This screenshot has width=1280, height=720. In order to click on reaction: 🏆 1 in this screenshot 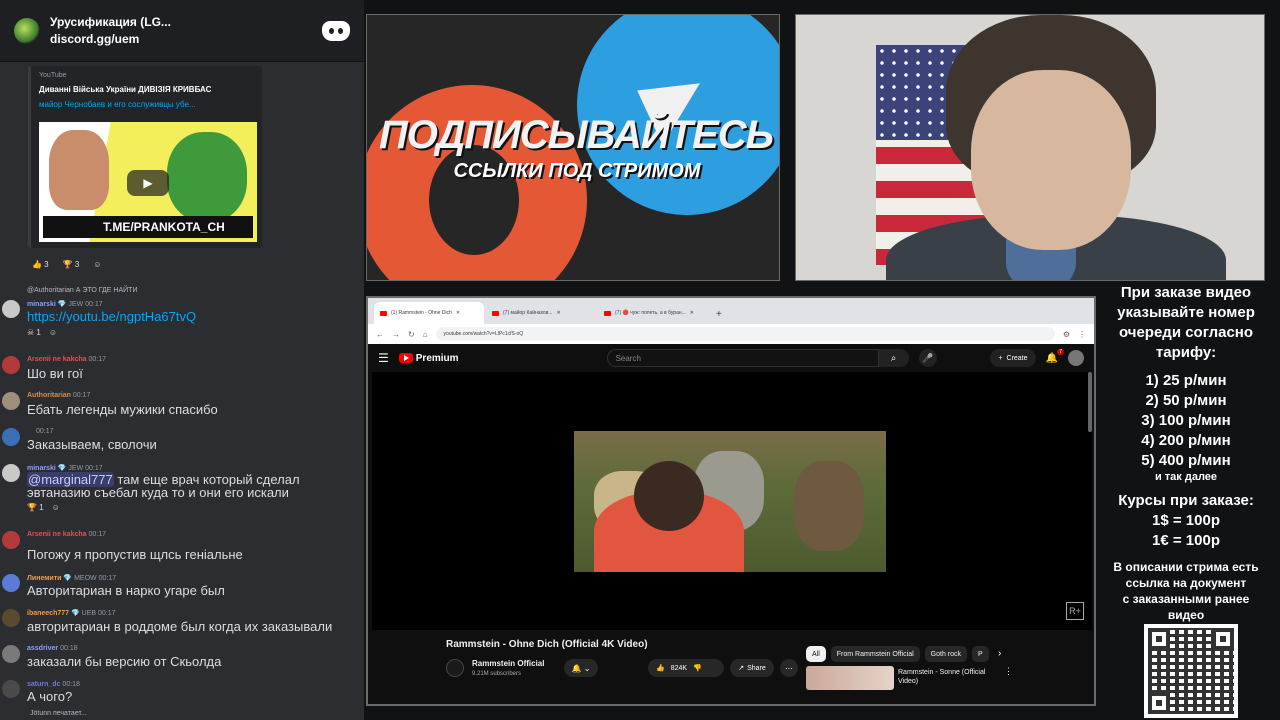, I will do `click(35, 507)`.